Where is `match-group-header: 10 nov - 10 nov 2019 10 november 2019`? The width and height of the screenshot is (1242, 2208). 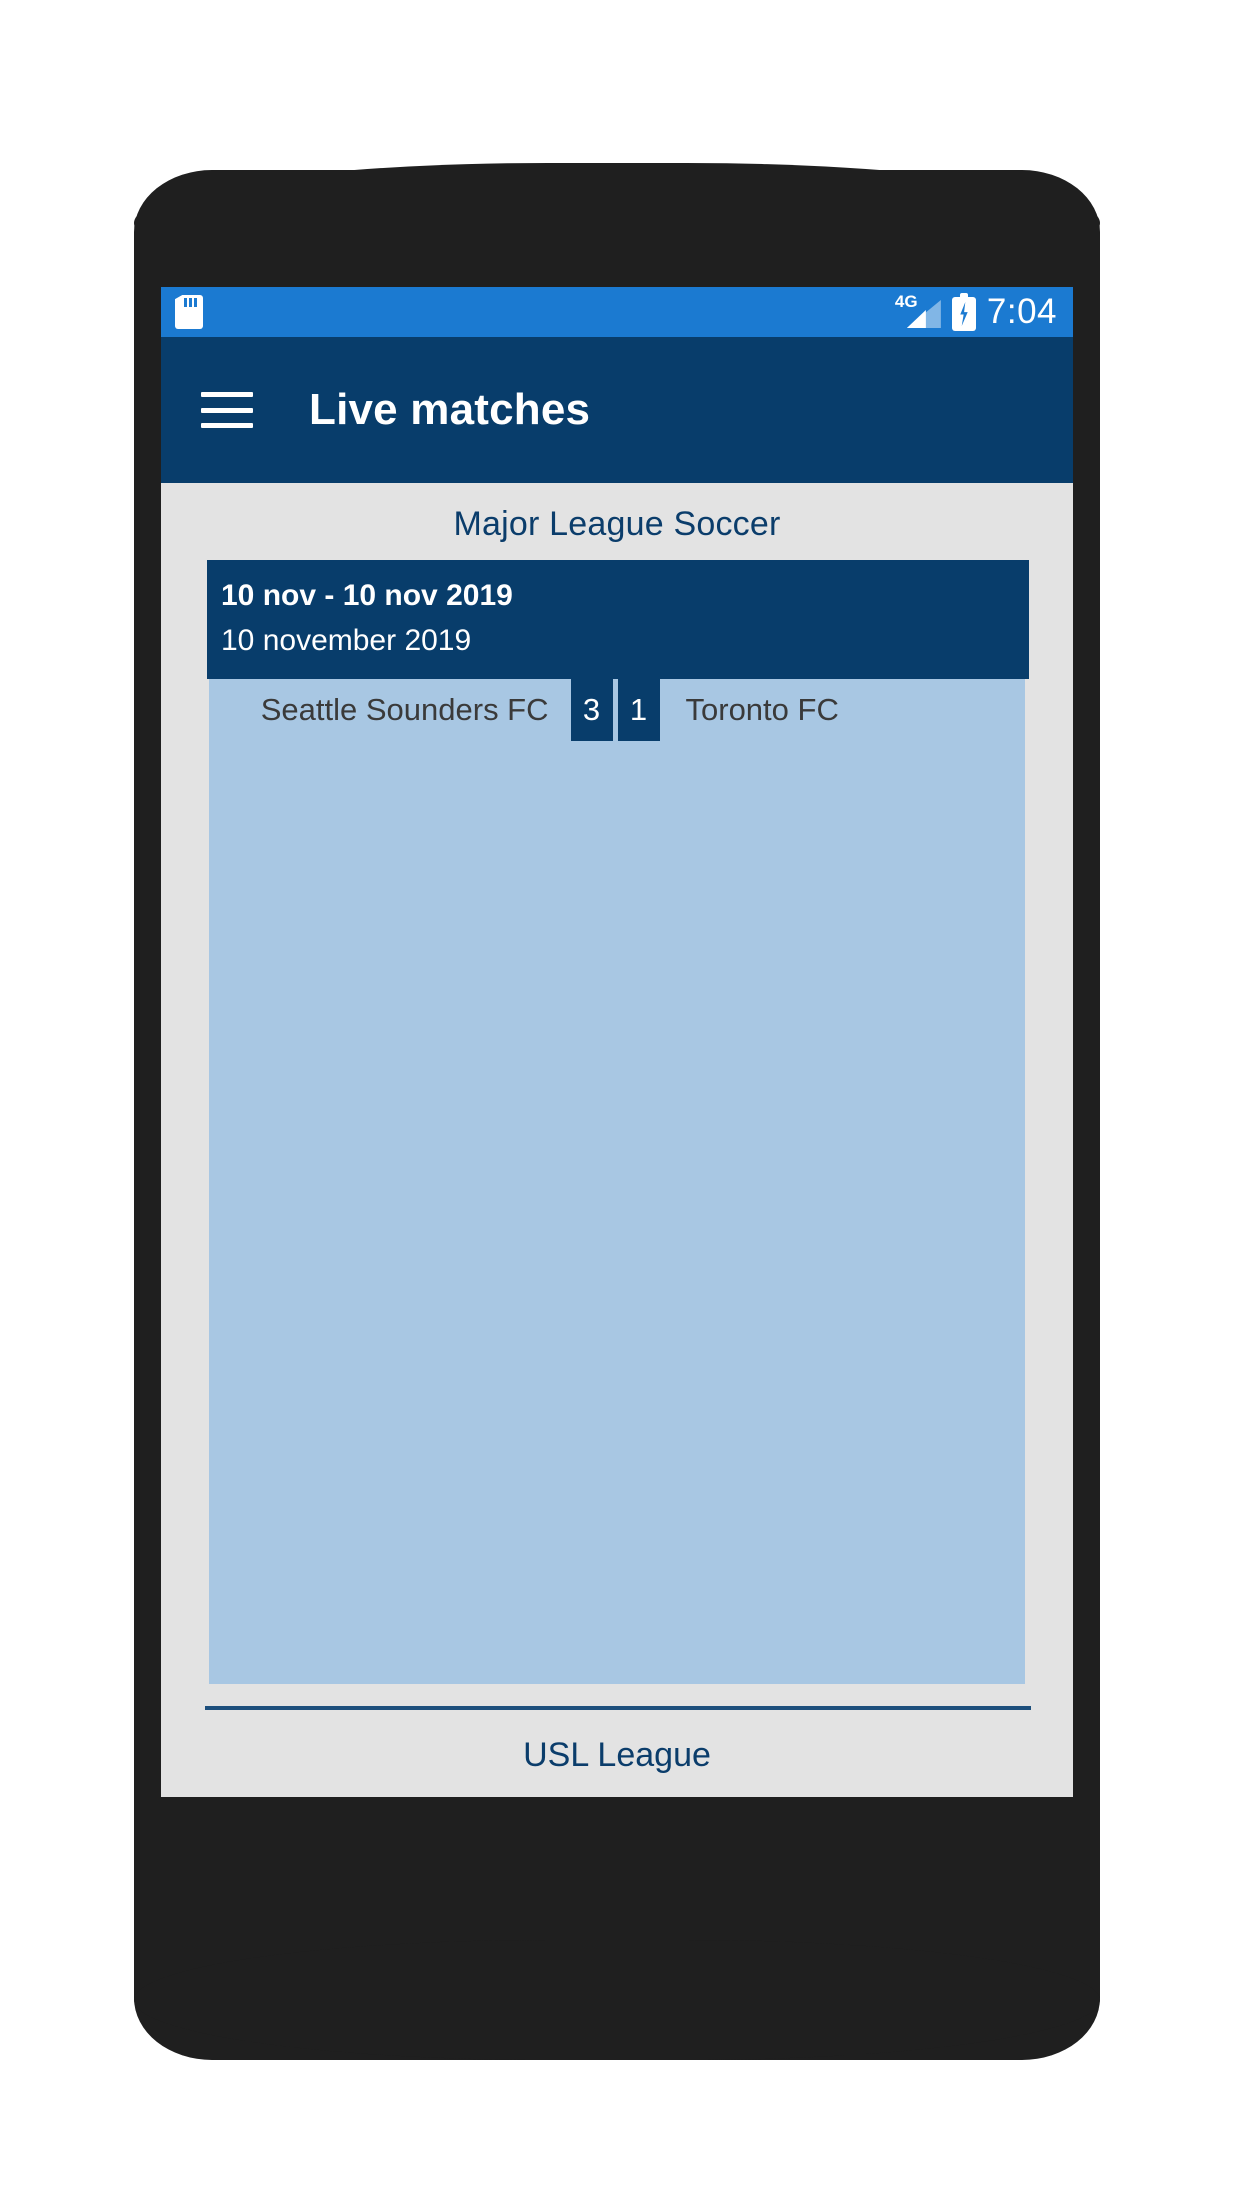
match-group-header: 10 nov - 10 nov 2019 10 november 2019 is located at coordinates (618, 619).